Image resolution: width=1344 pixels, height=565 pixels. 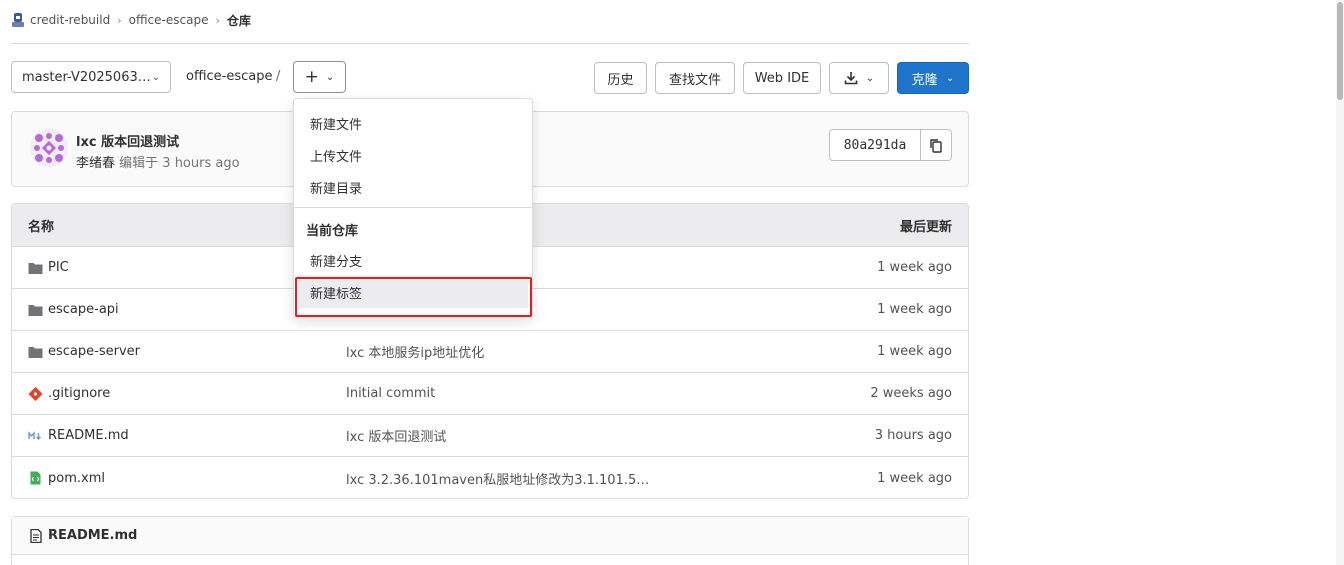 I want to click on last-update: 3 hours ago, so click(x=913, y=435).